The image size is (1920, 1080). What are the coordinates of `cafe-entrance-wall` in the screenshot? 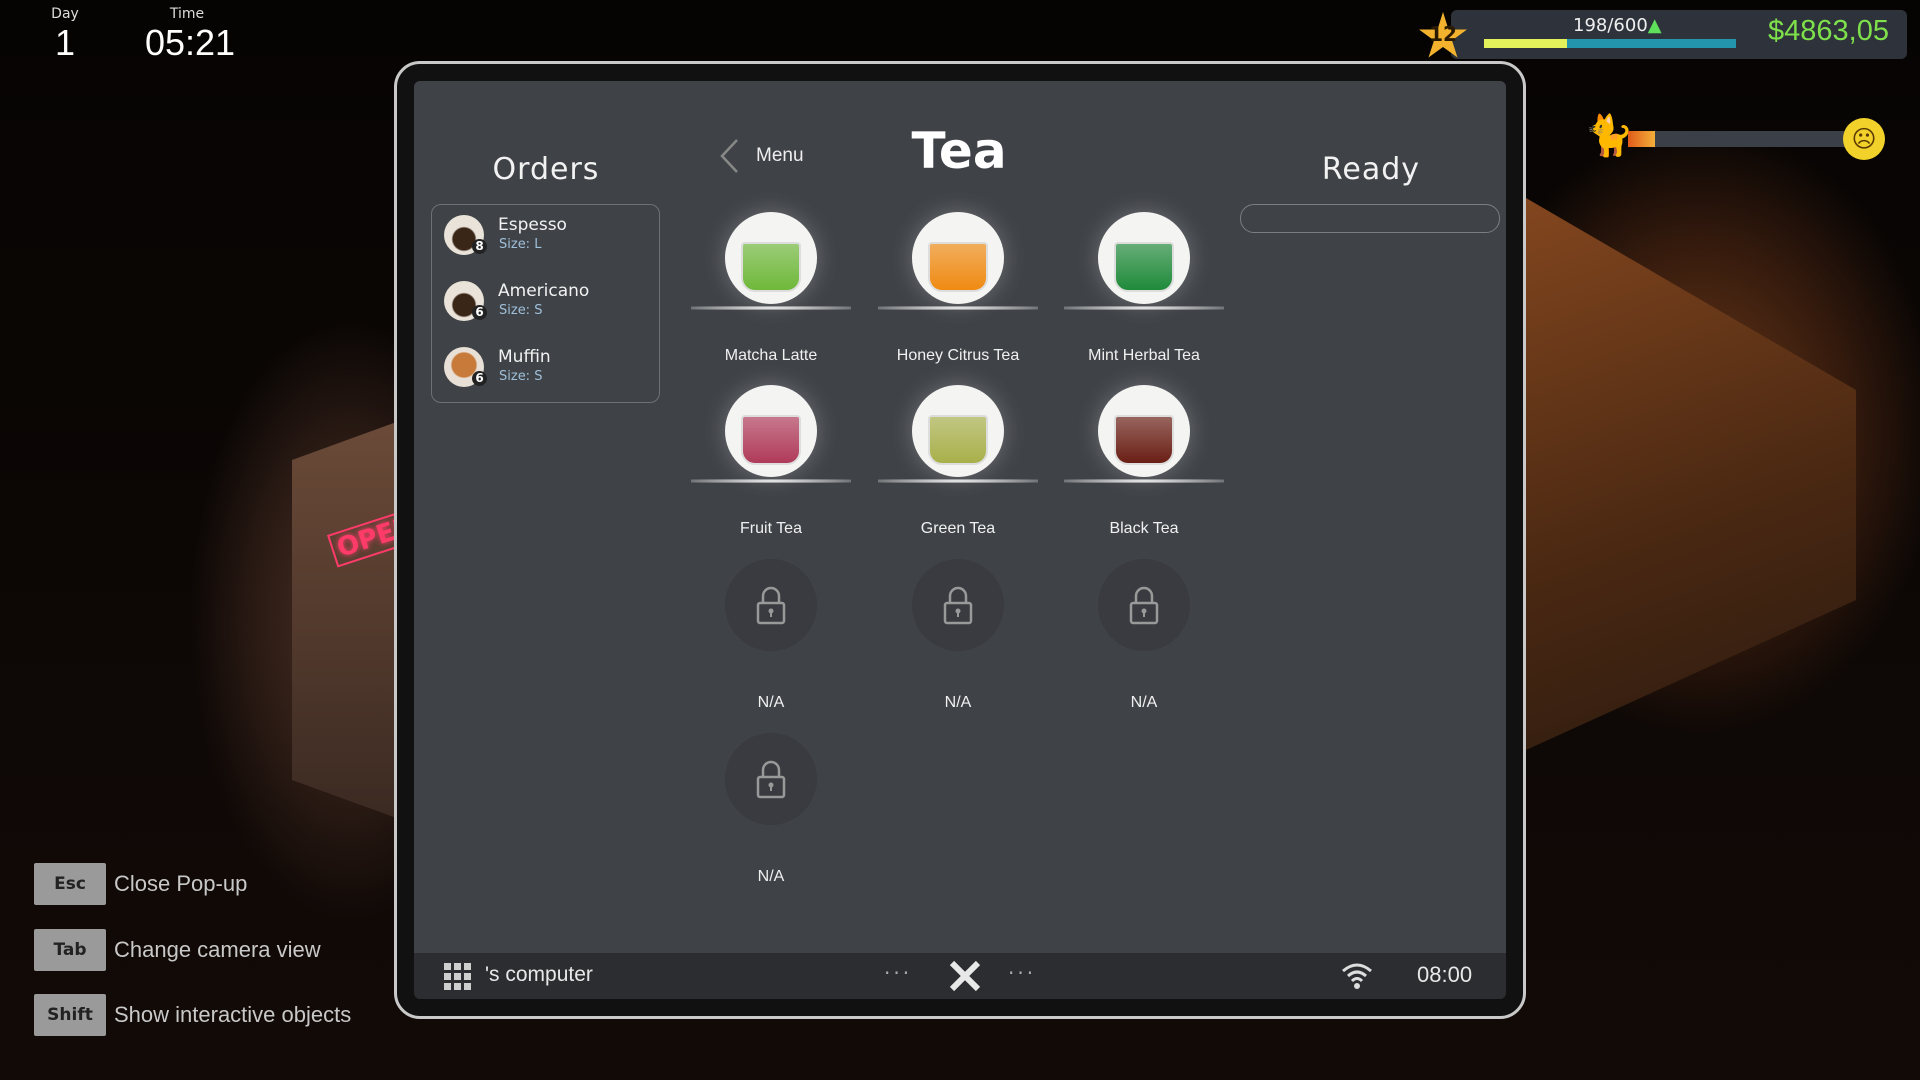 It's located at (347, 620).